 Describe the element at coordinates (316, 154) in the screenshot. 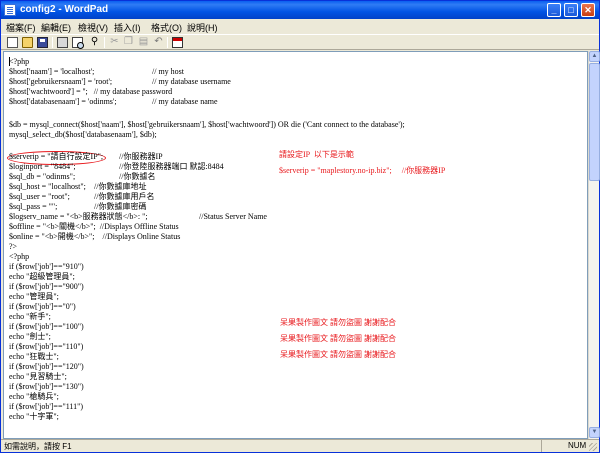

I see `annotation-note-title: 請設定IP 以下是示範` at that location.